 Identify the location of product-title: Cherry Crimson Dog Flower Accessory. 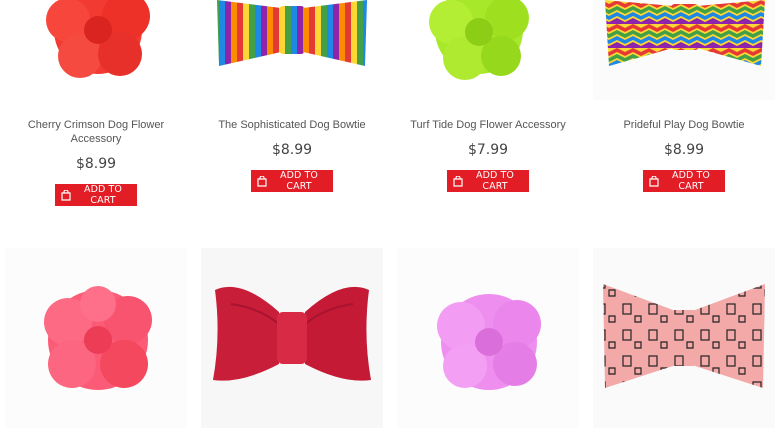
(96, 132).